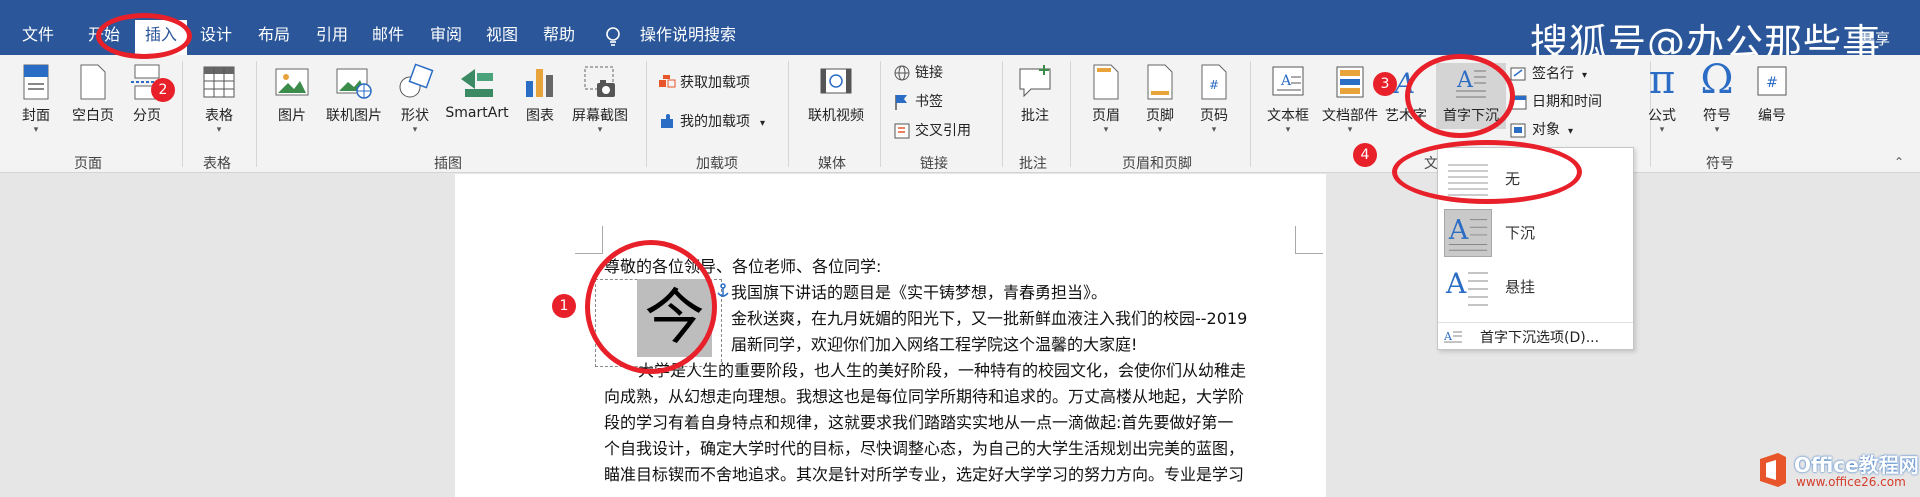 This screenshot has width=1920, height=497. What do you see at coordinates (354, 94) in the screenshot?
I see `online-pictures-button: 联机图片` at bounding box center [354, 94].